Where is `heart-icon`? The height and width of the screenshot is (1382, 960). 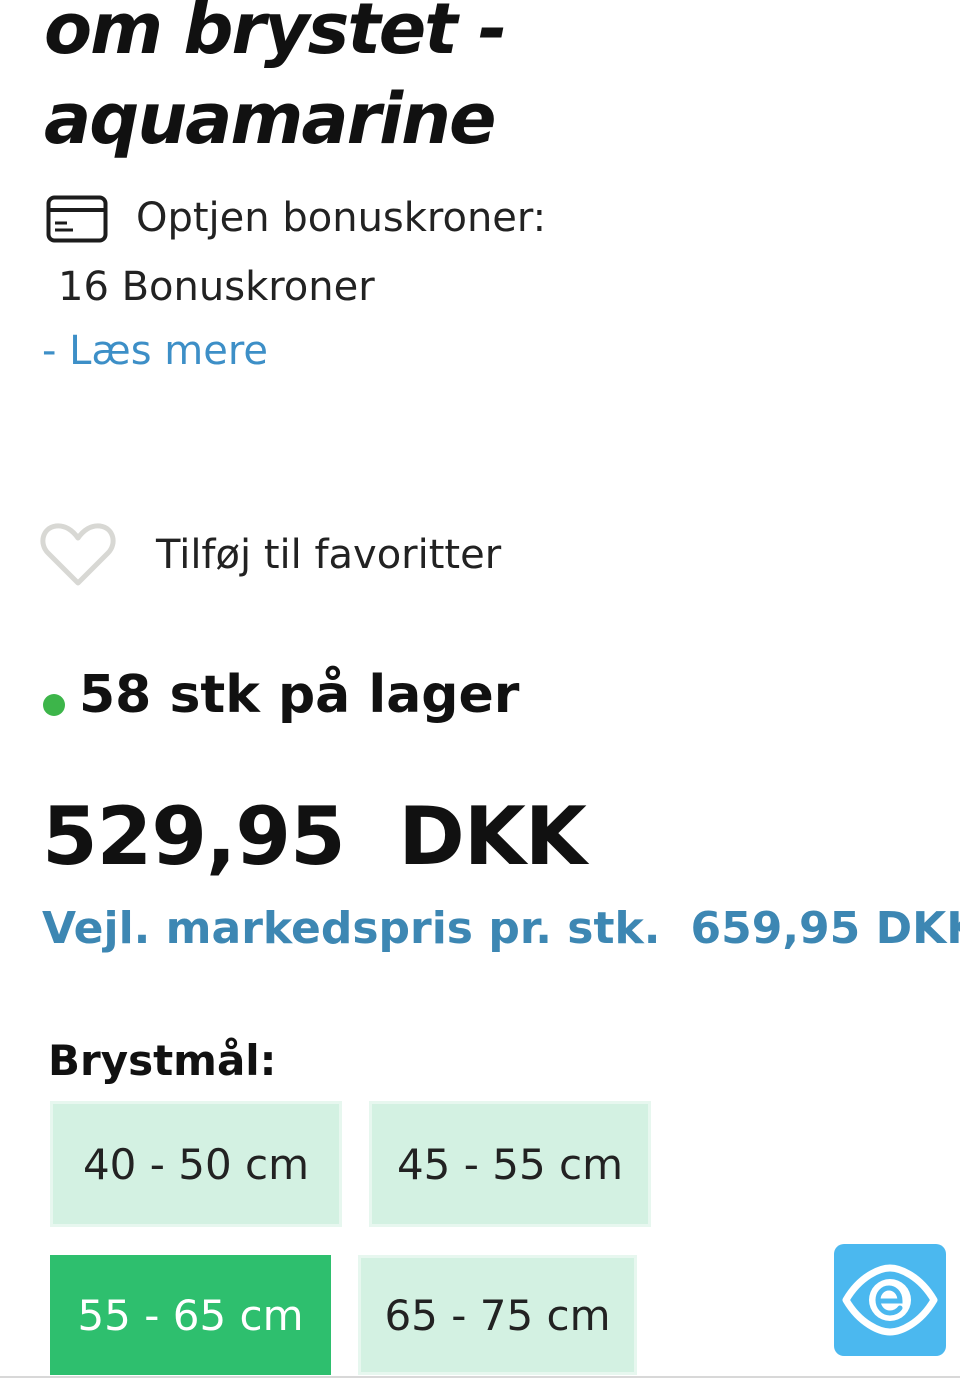
heart-icon is located at coordinates (78, 555).